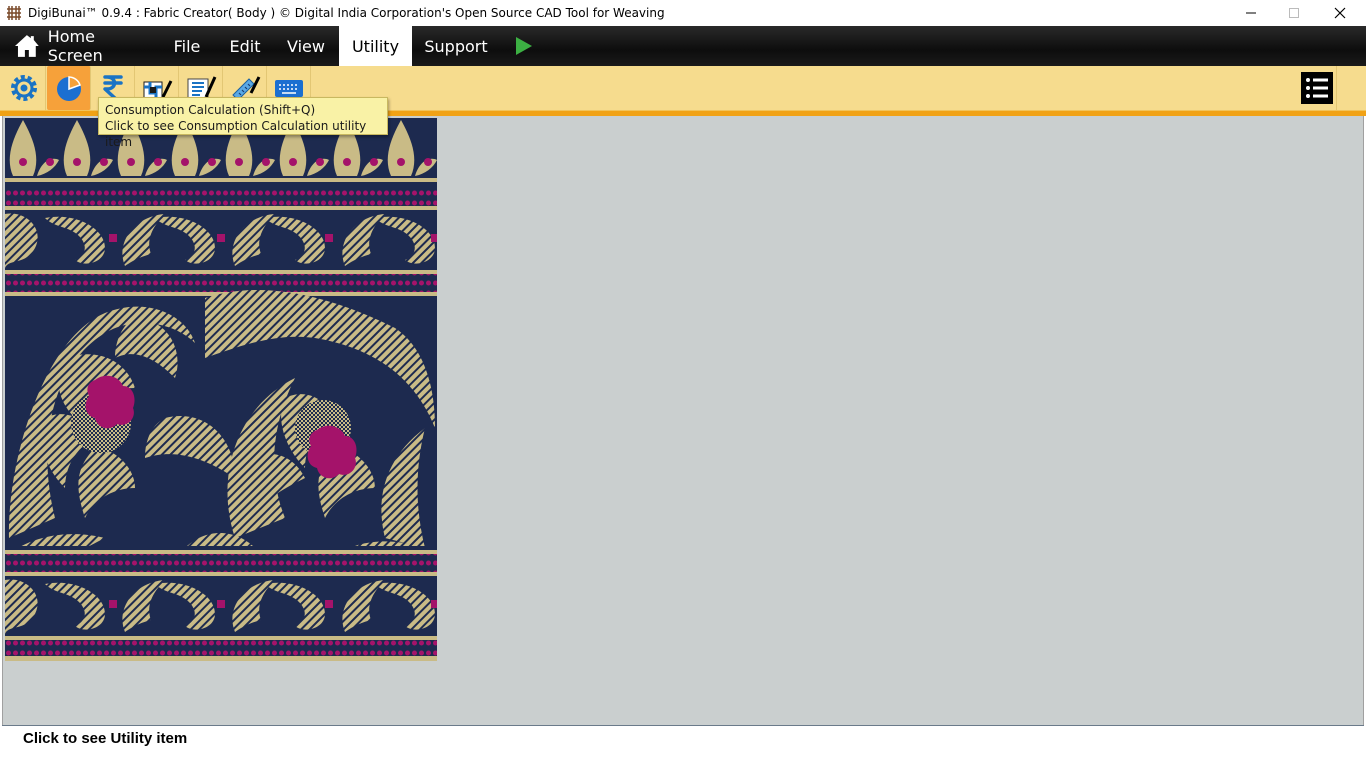  What do you see at coordinates (375, 46) in the screenshot?
I see `menu-utility: Utility` at bounding box center [375, 46].